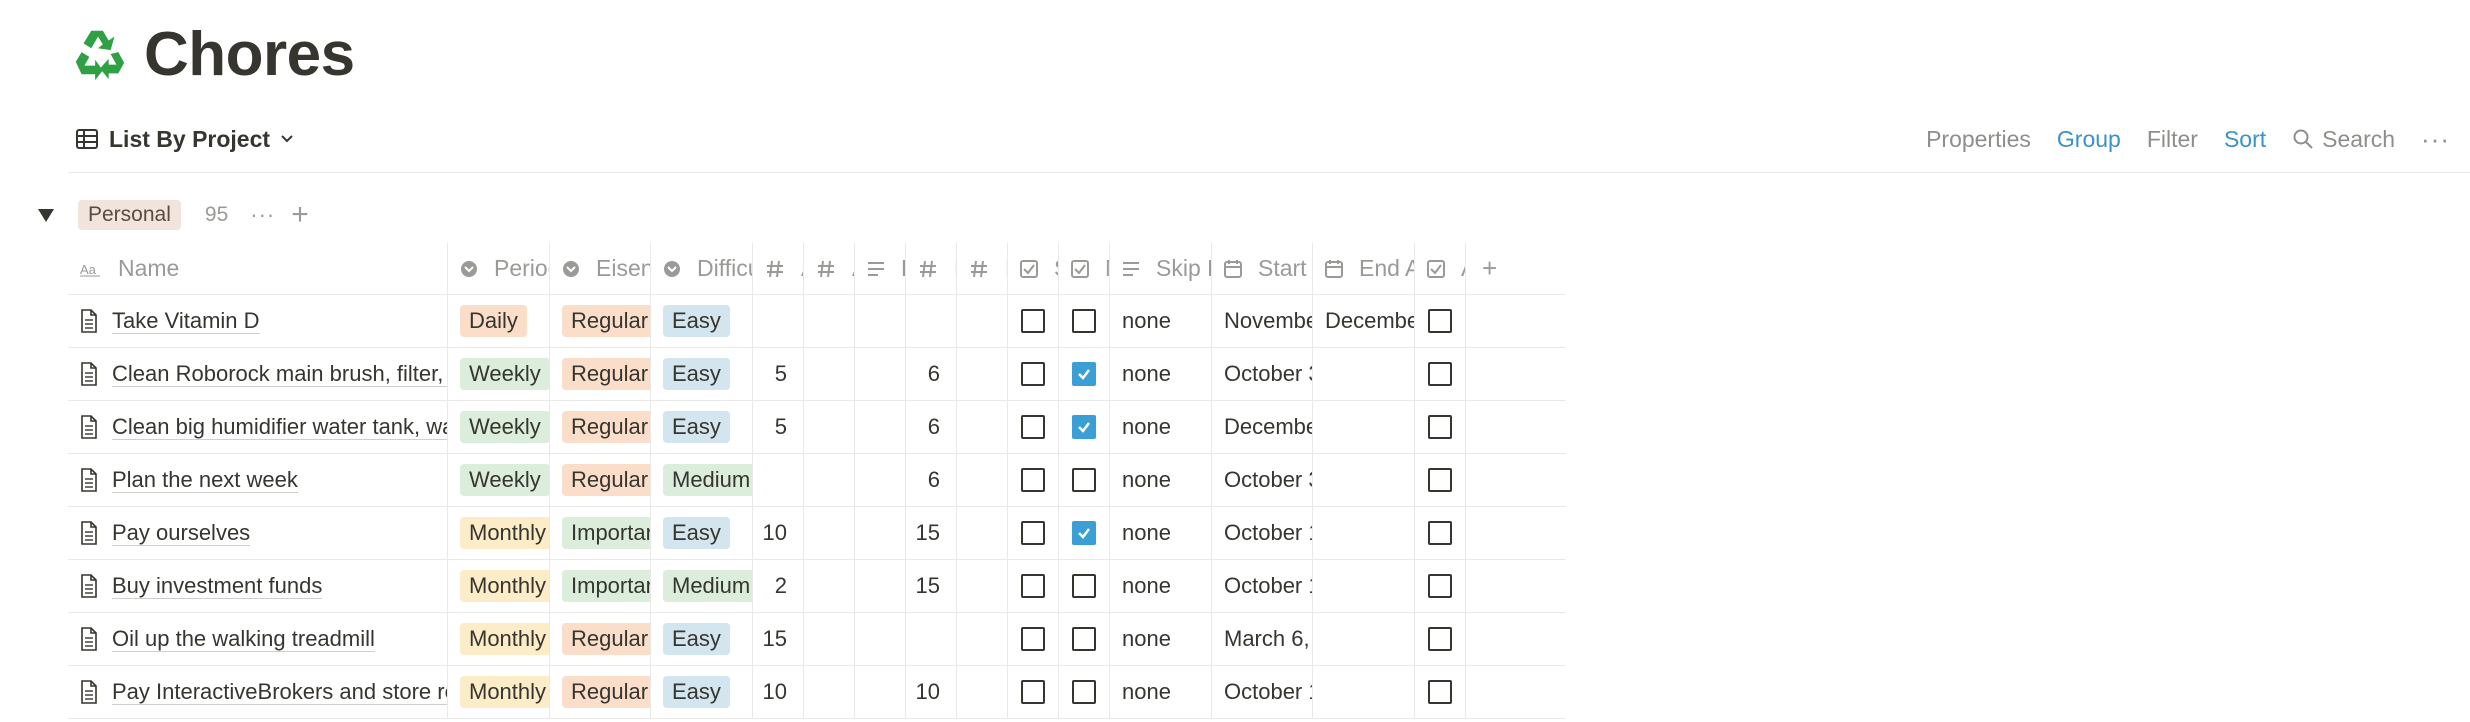 This screenshot has height=722, width=2470. I want to click on collapse-toggle-icon, so click(46, 215).